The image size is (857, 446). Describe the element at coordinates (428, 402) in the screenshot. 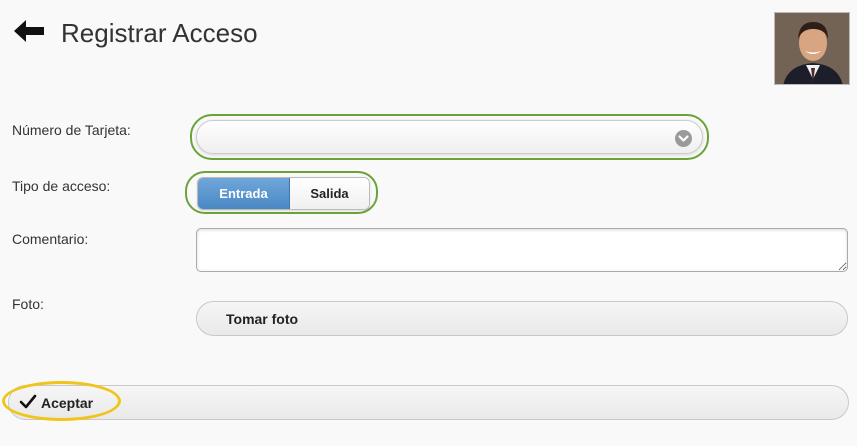

I see `accept-button: Aceptar` at that location.